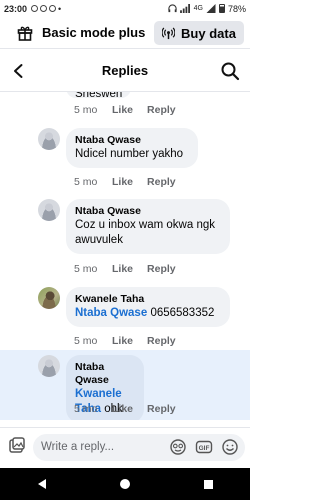 Image resolution: width=320 pixels, height=500 pixels. I want to click on buy-data-button: Buy data, so click(199, 33).